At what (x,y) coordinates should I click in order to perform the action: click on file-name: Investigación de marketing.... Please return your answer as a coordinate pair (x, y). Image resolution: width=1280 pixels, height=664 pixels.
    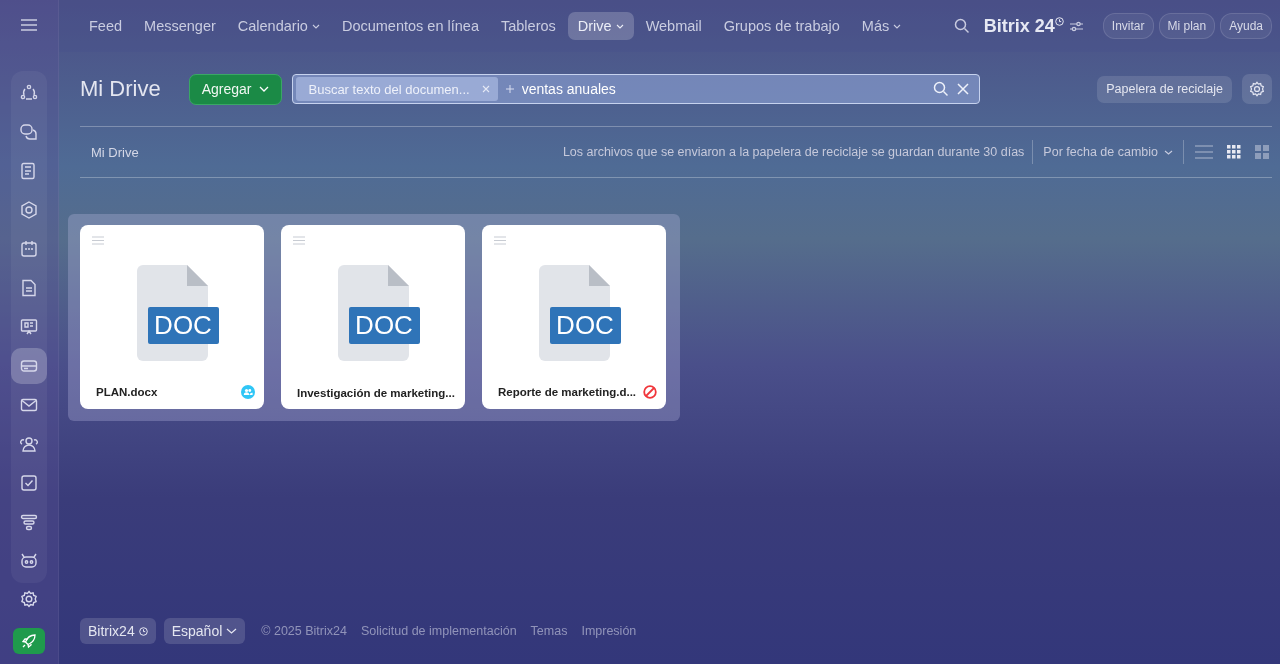
    Looking at the image, I should click on (376, 393).